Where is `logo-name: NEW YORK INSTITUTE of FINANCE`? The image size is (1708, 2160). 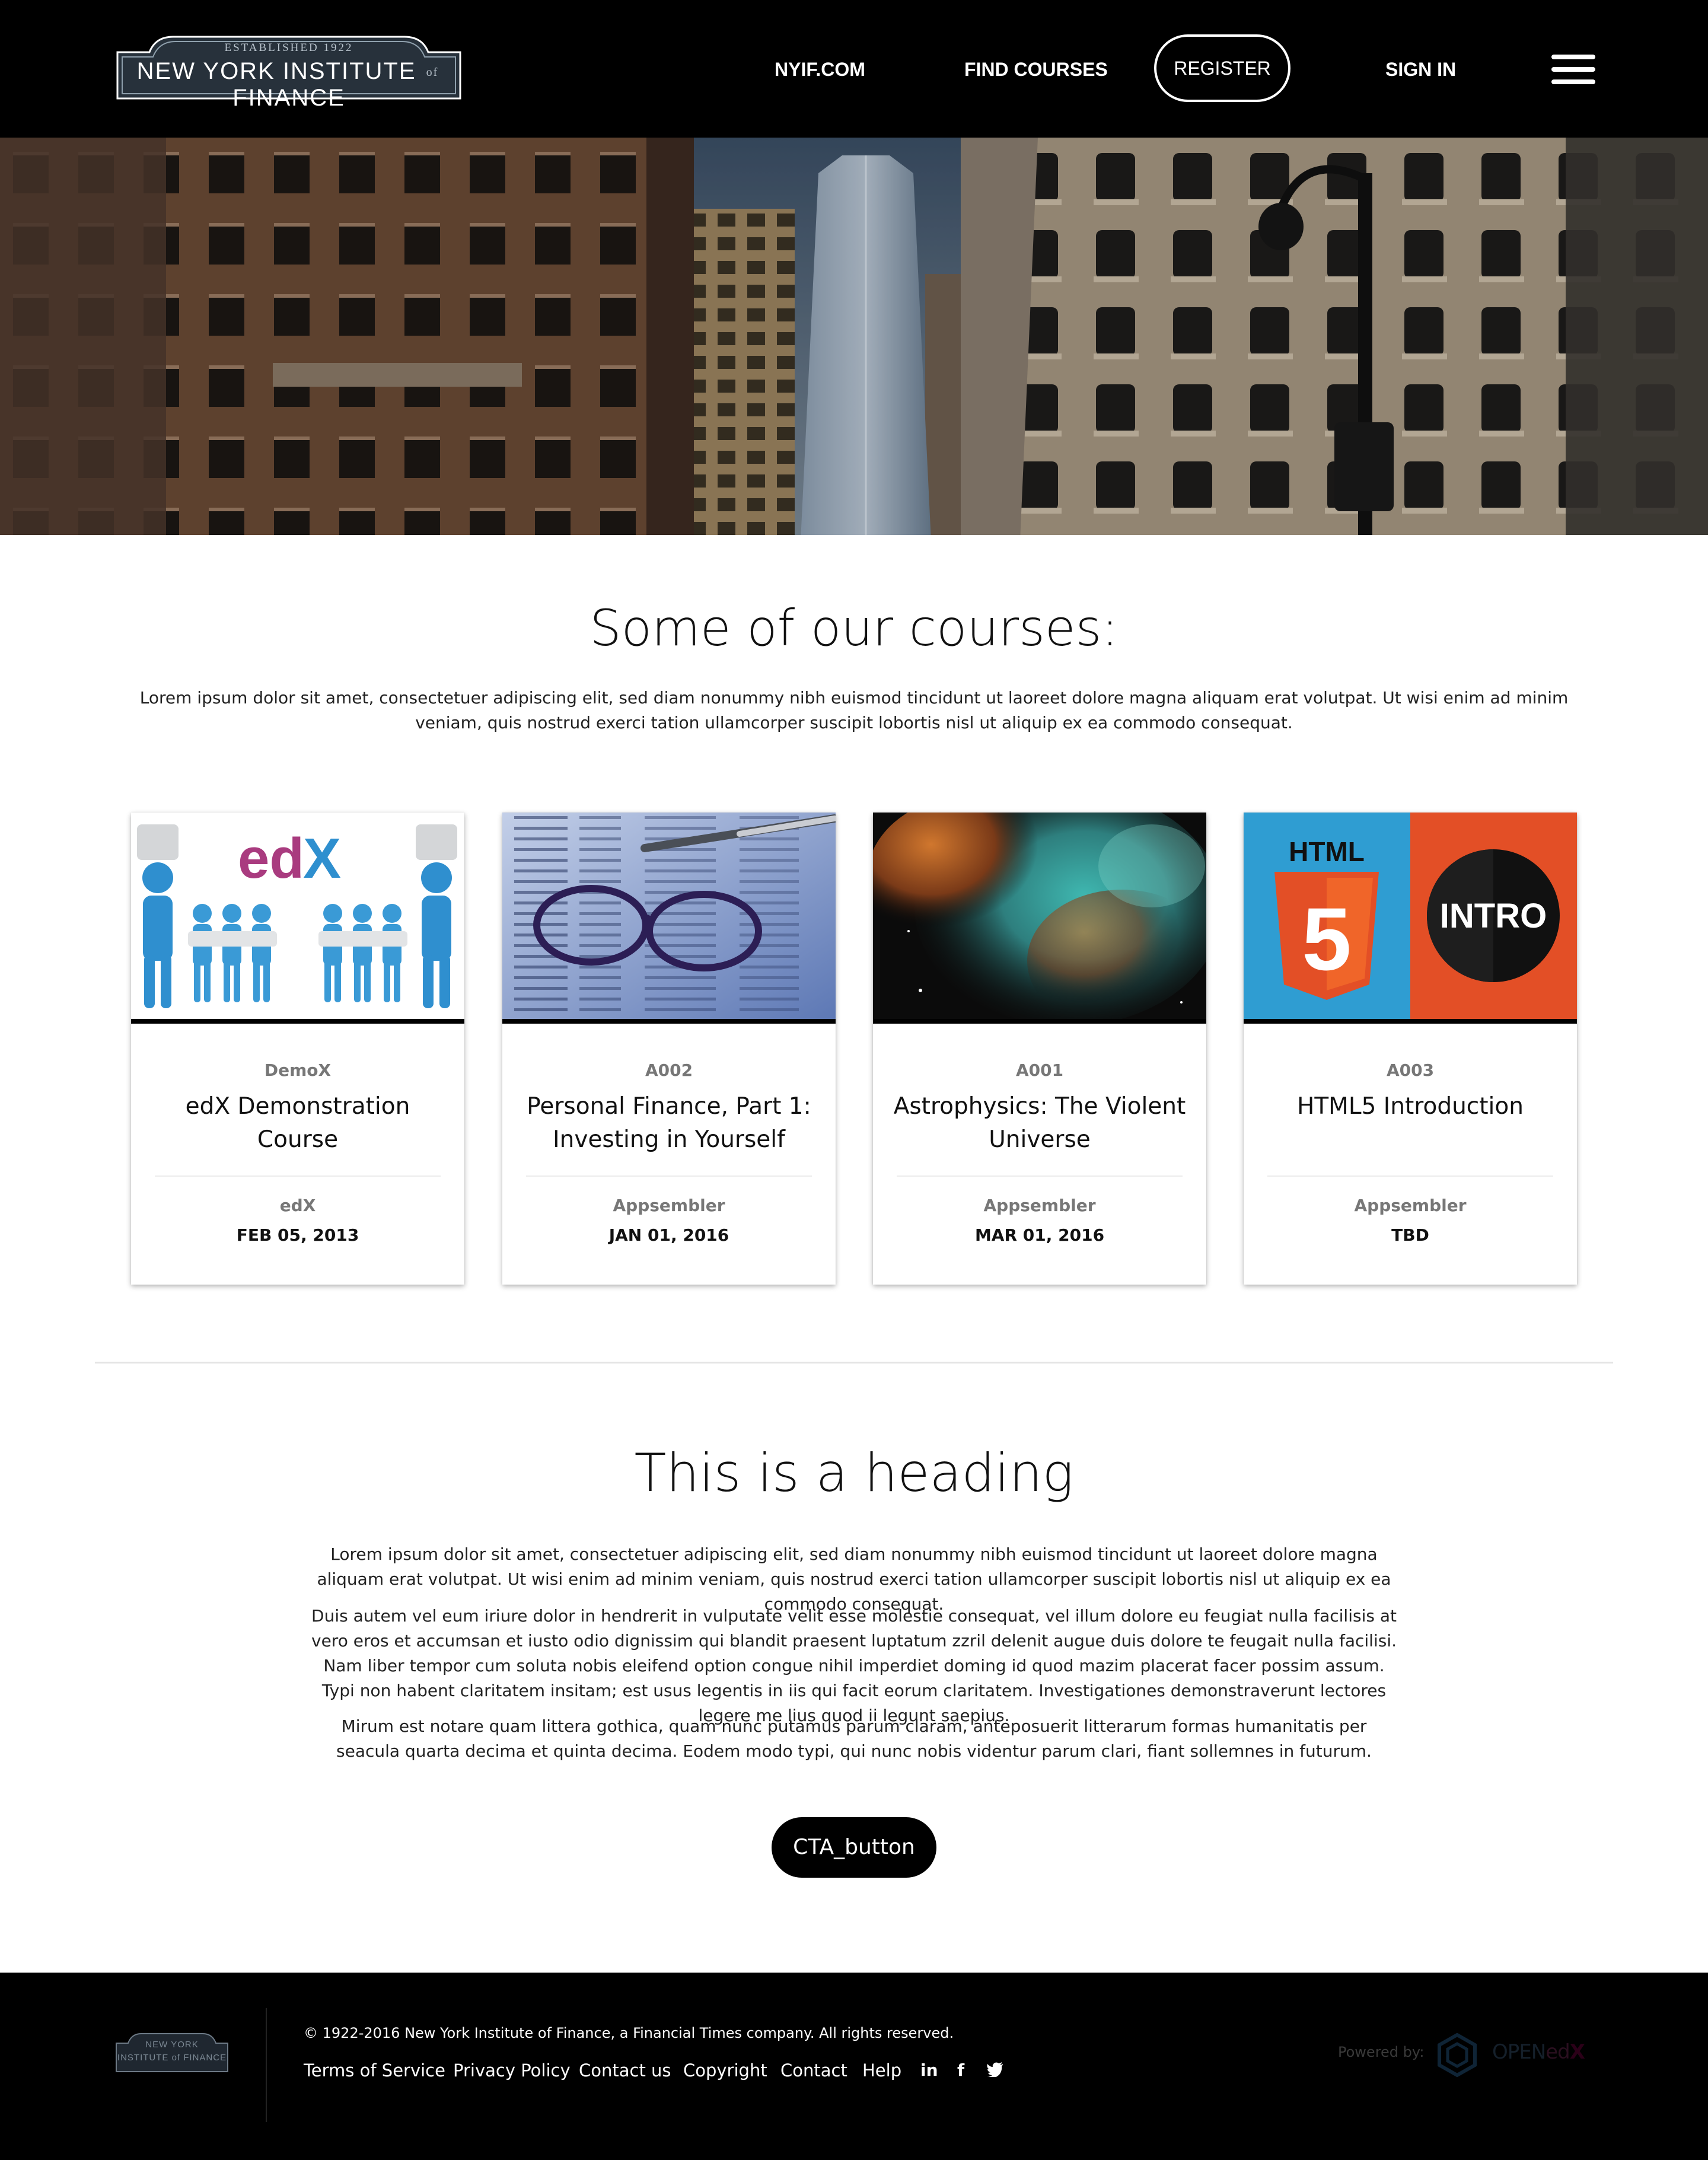 logo-name: NEW YORK INSTITUTE of FINANCE is located at coordinates (289, 84).